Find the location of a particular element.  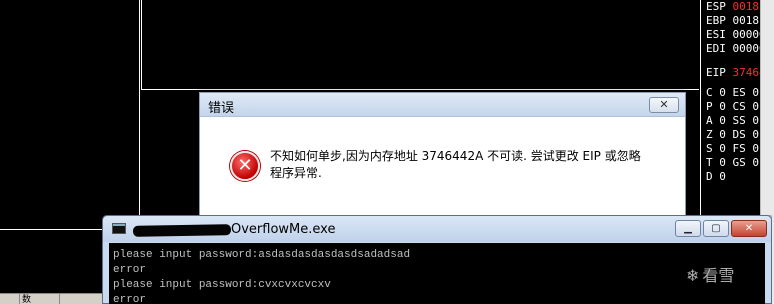

console-app-icon is located at coordinates (119, 228).